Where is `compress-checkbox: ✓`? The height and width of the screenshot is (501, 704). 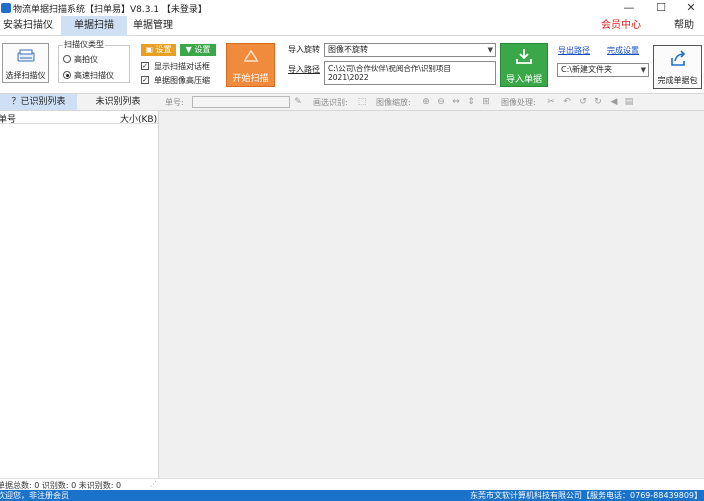 compress-checkbox: ✓ is located at coordinates (145, 80).